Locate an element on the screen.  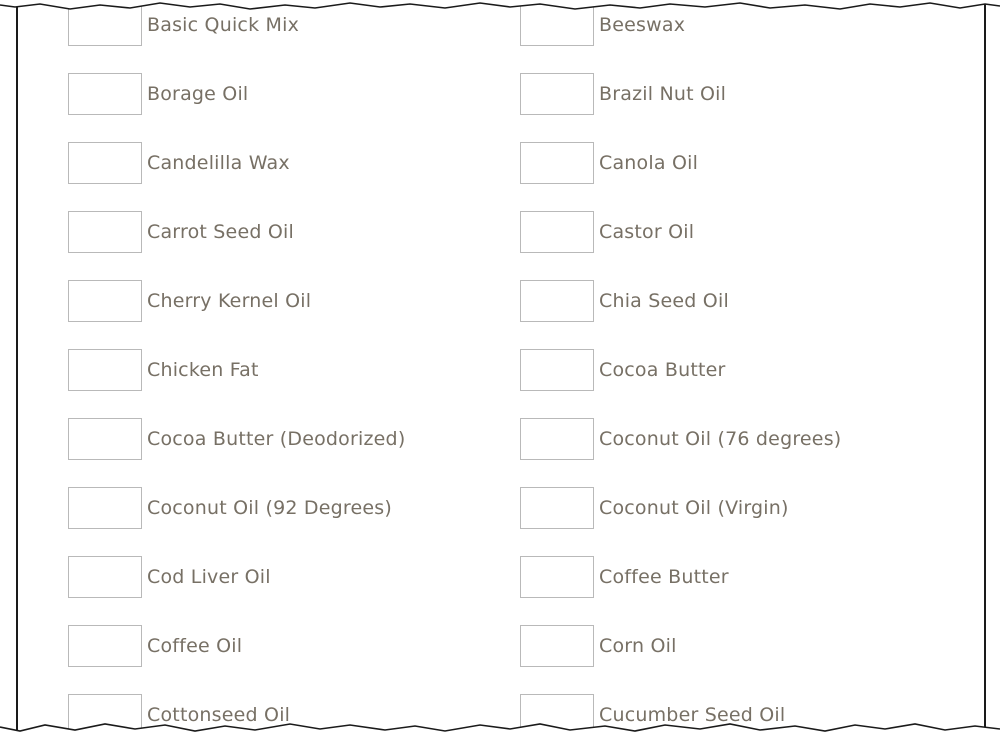
ingredient-item: Cherry Kernel Oil is located at coordinates (189, 301).